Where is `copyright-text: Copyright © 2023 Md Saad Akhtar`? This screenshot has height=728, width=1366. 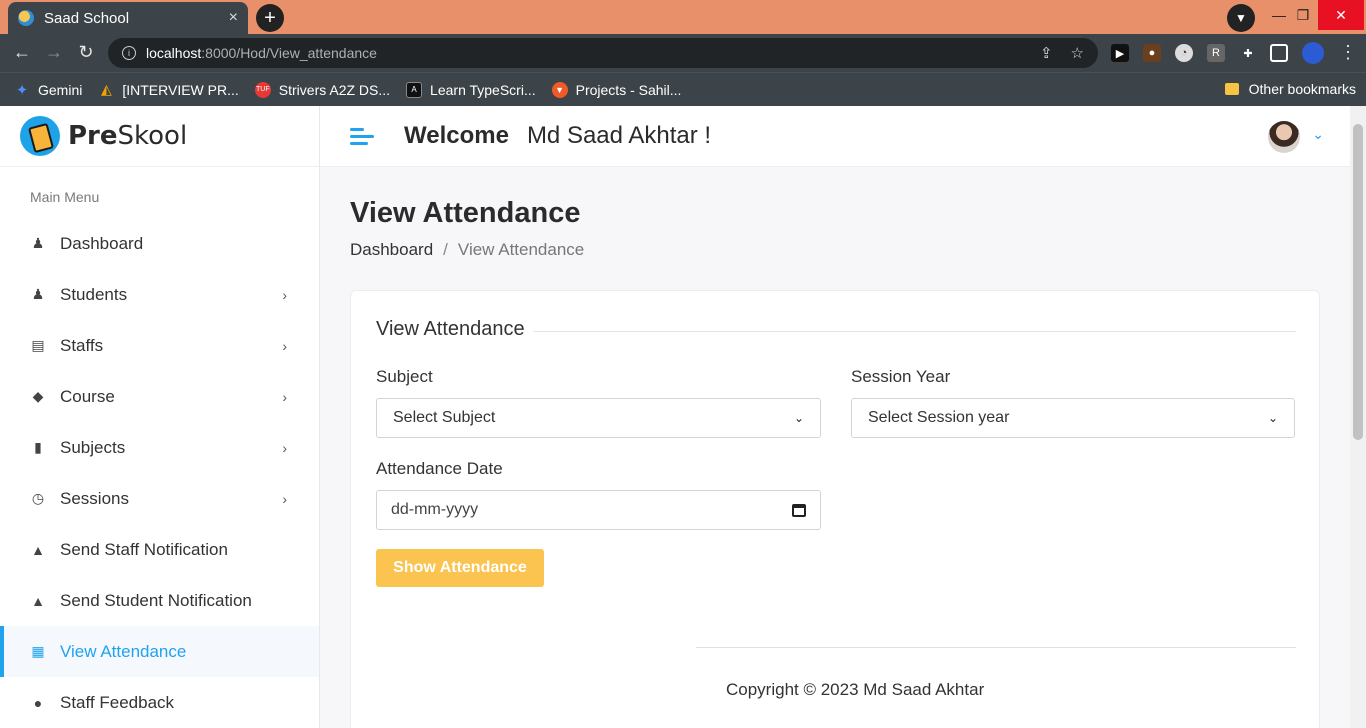
copyright-text: Copyright © 2023 Md Saad Akhtar is located at coordinates (855, 689).